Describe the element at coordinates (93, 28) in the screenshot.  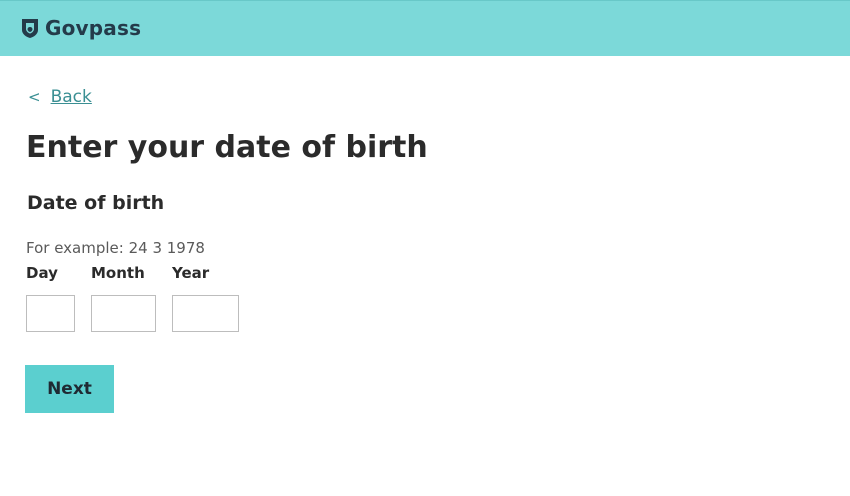
I see `brand-name: Govpass` at that location.